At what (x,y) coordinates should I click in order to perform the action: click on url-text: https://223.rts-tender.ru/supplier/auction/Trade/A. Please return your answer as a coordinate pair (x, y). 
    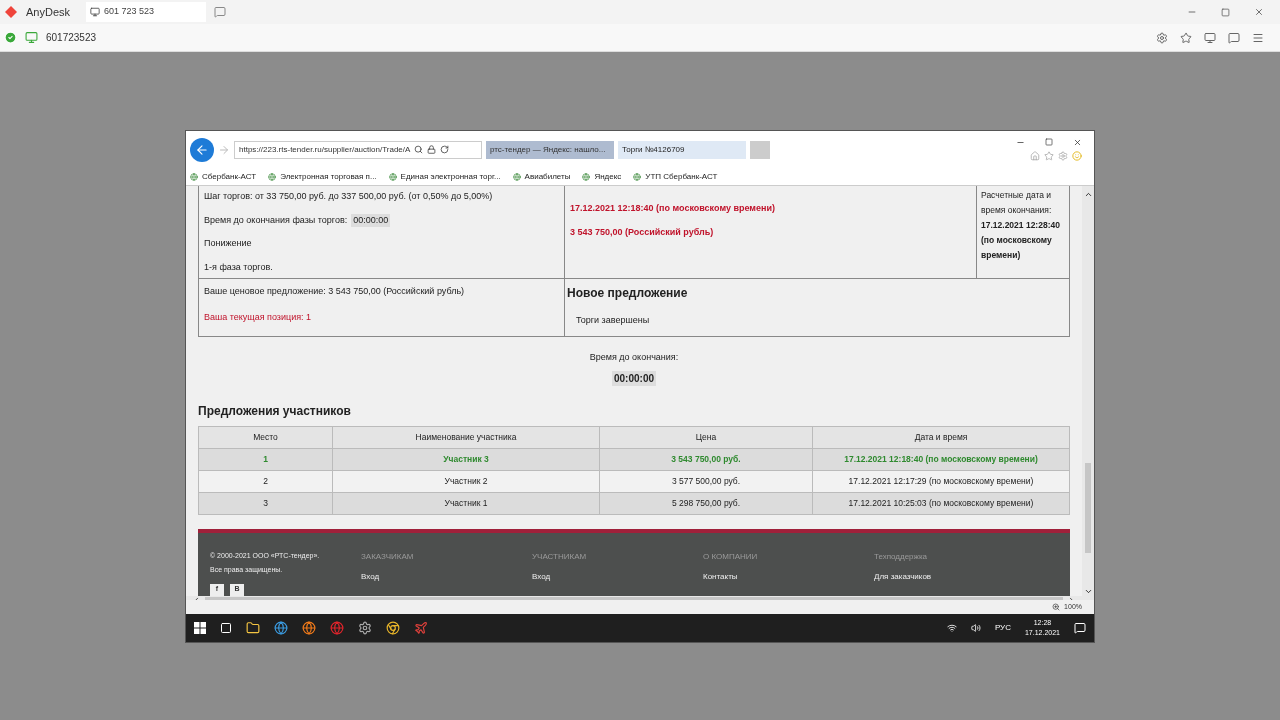
    Looking at the image, I should click on (325, 149).